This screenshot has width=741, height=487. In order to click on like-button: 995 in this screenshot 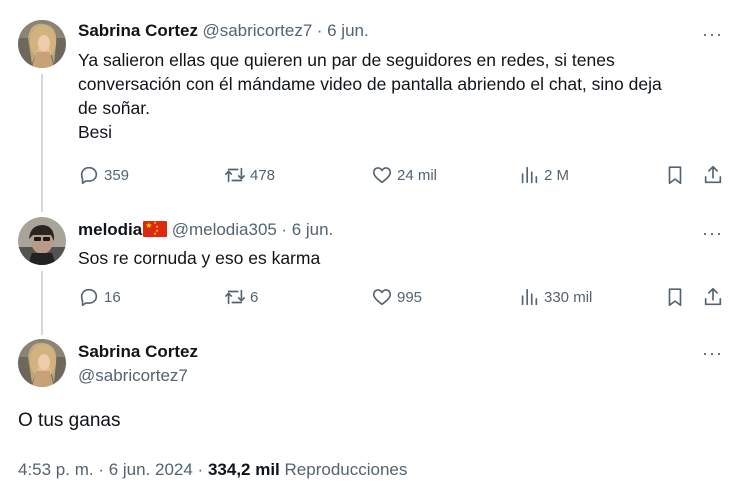, I will do `click(396, 297)`.